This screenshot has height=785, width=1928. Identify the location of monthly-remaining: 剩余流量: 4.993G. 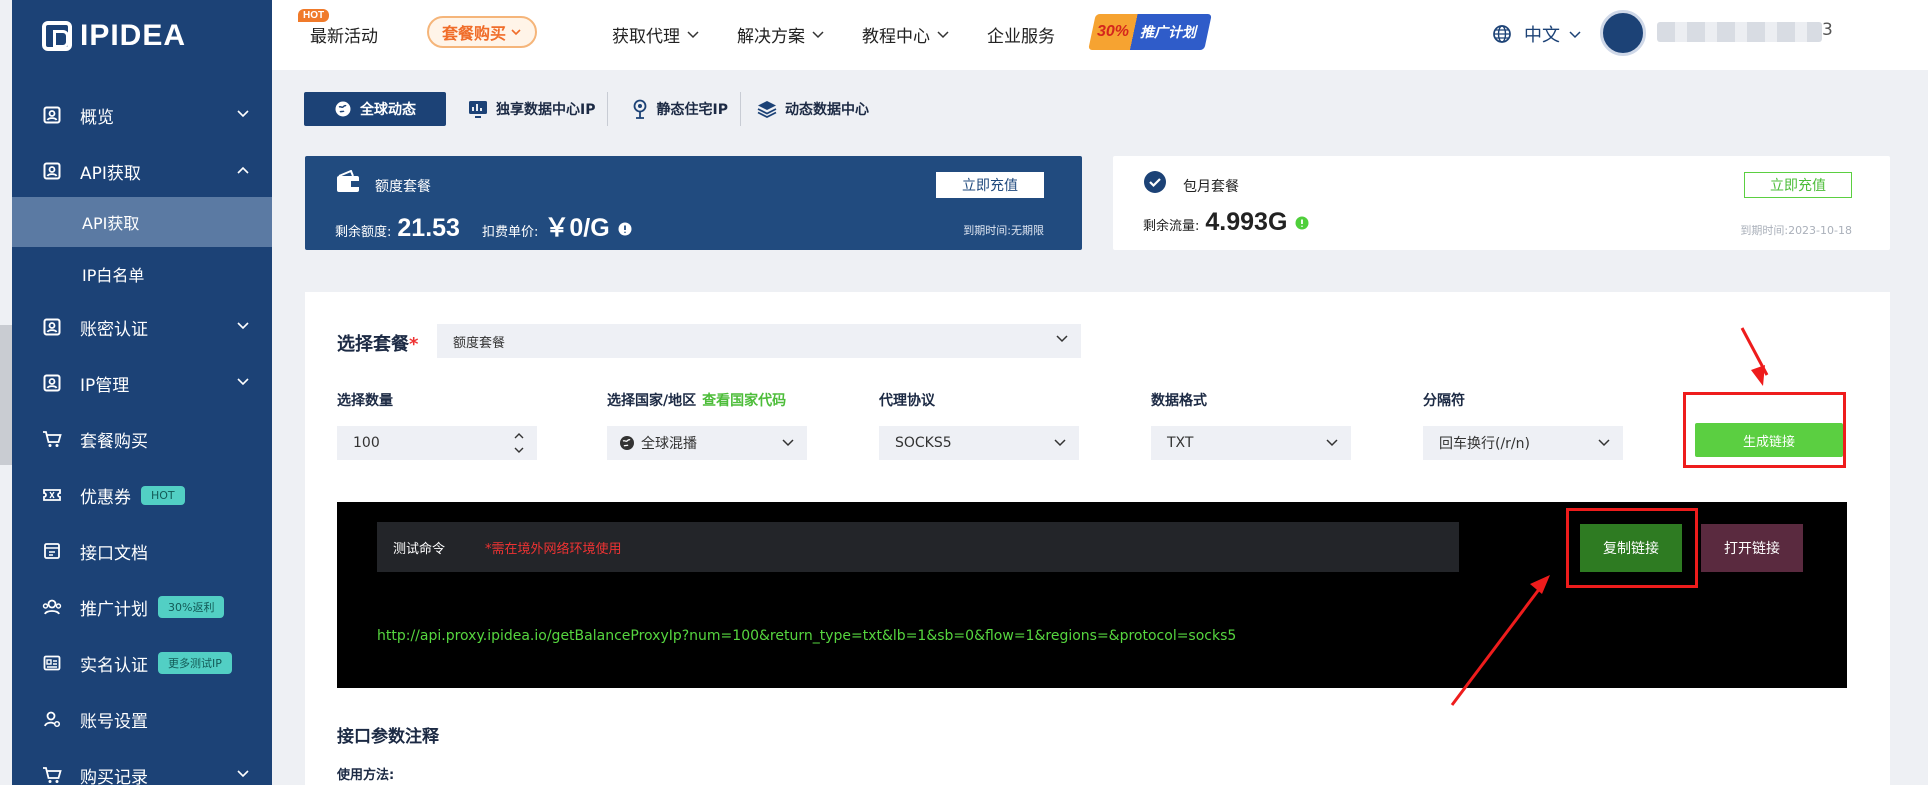
(1226, 222).